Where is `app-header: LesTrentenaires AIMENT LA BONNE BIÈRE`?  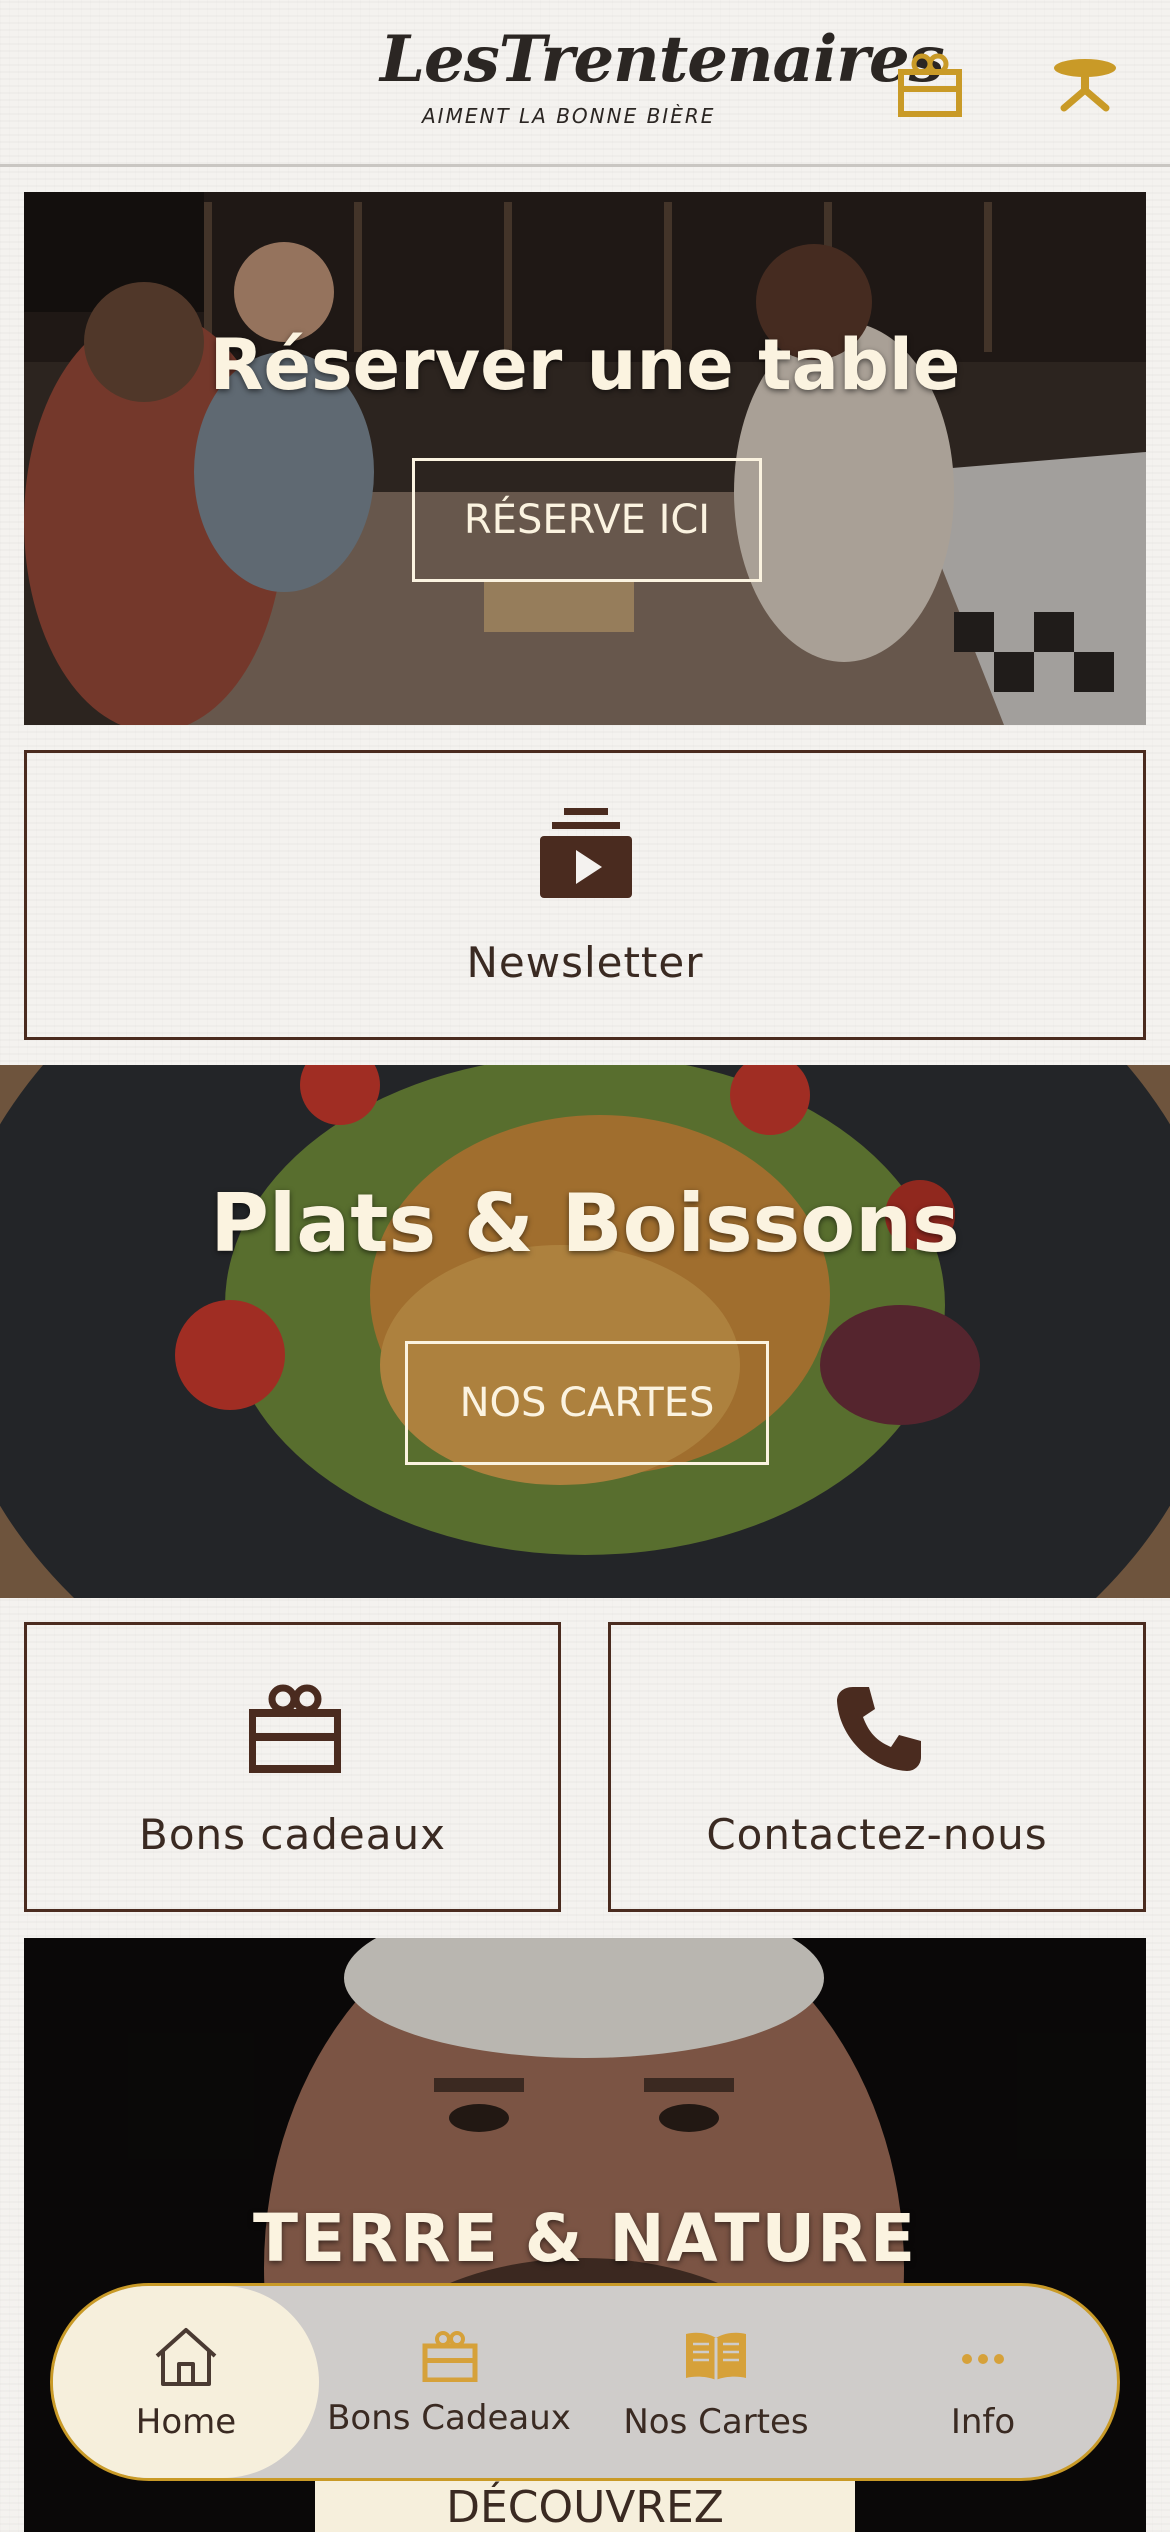 app-header: LesTrentenaires AIMENT LA BONNE BIÈRE is located at coordinates (585, 83).